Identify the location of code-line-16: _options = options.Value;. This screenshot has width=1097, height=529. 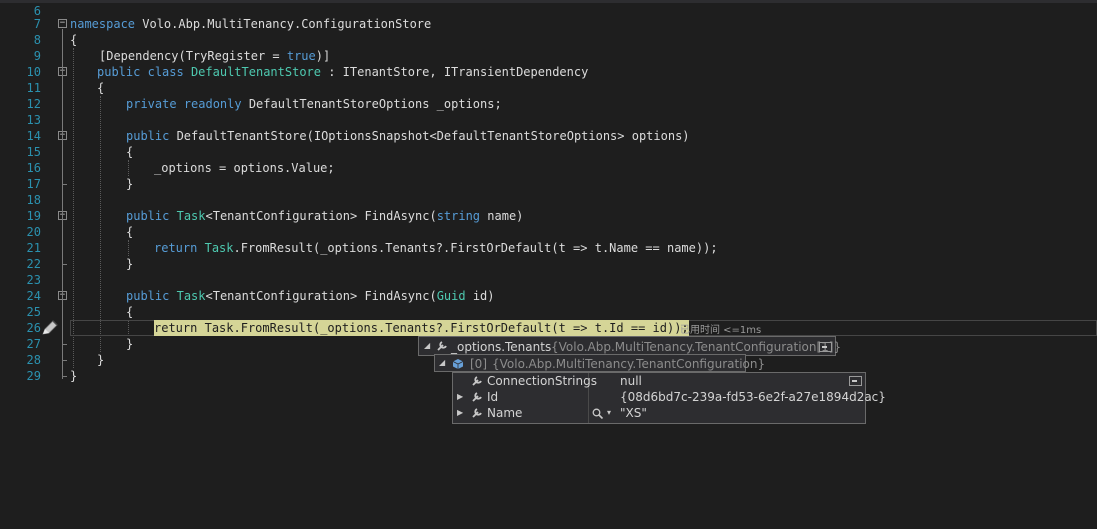
(244, 168).